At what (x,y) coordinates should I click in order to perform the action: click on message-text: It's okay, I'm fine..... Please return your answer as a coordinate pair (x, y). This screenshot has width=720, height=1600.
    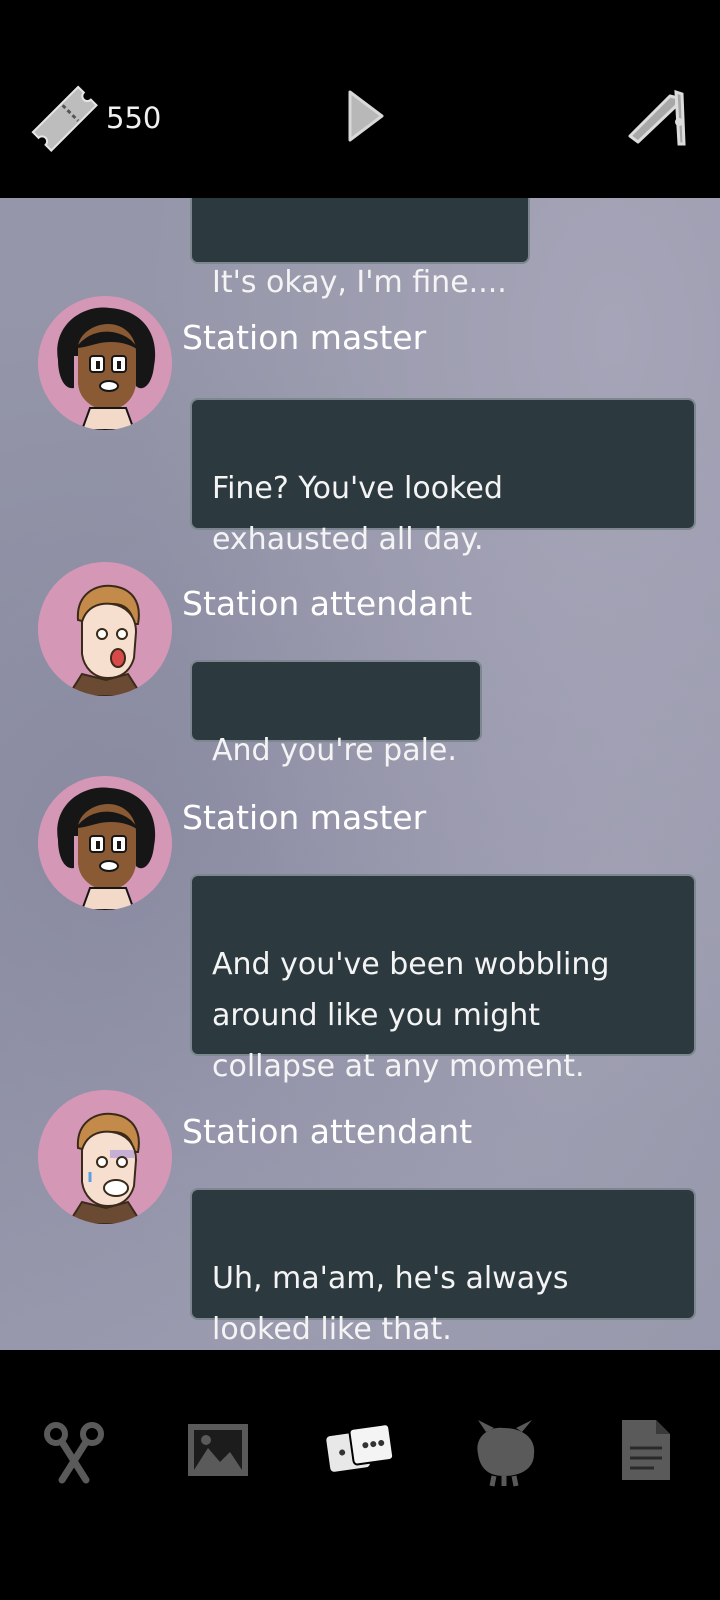
    Looking at the image, I should click on (359, 282).